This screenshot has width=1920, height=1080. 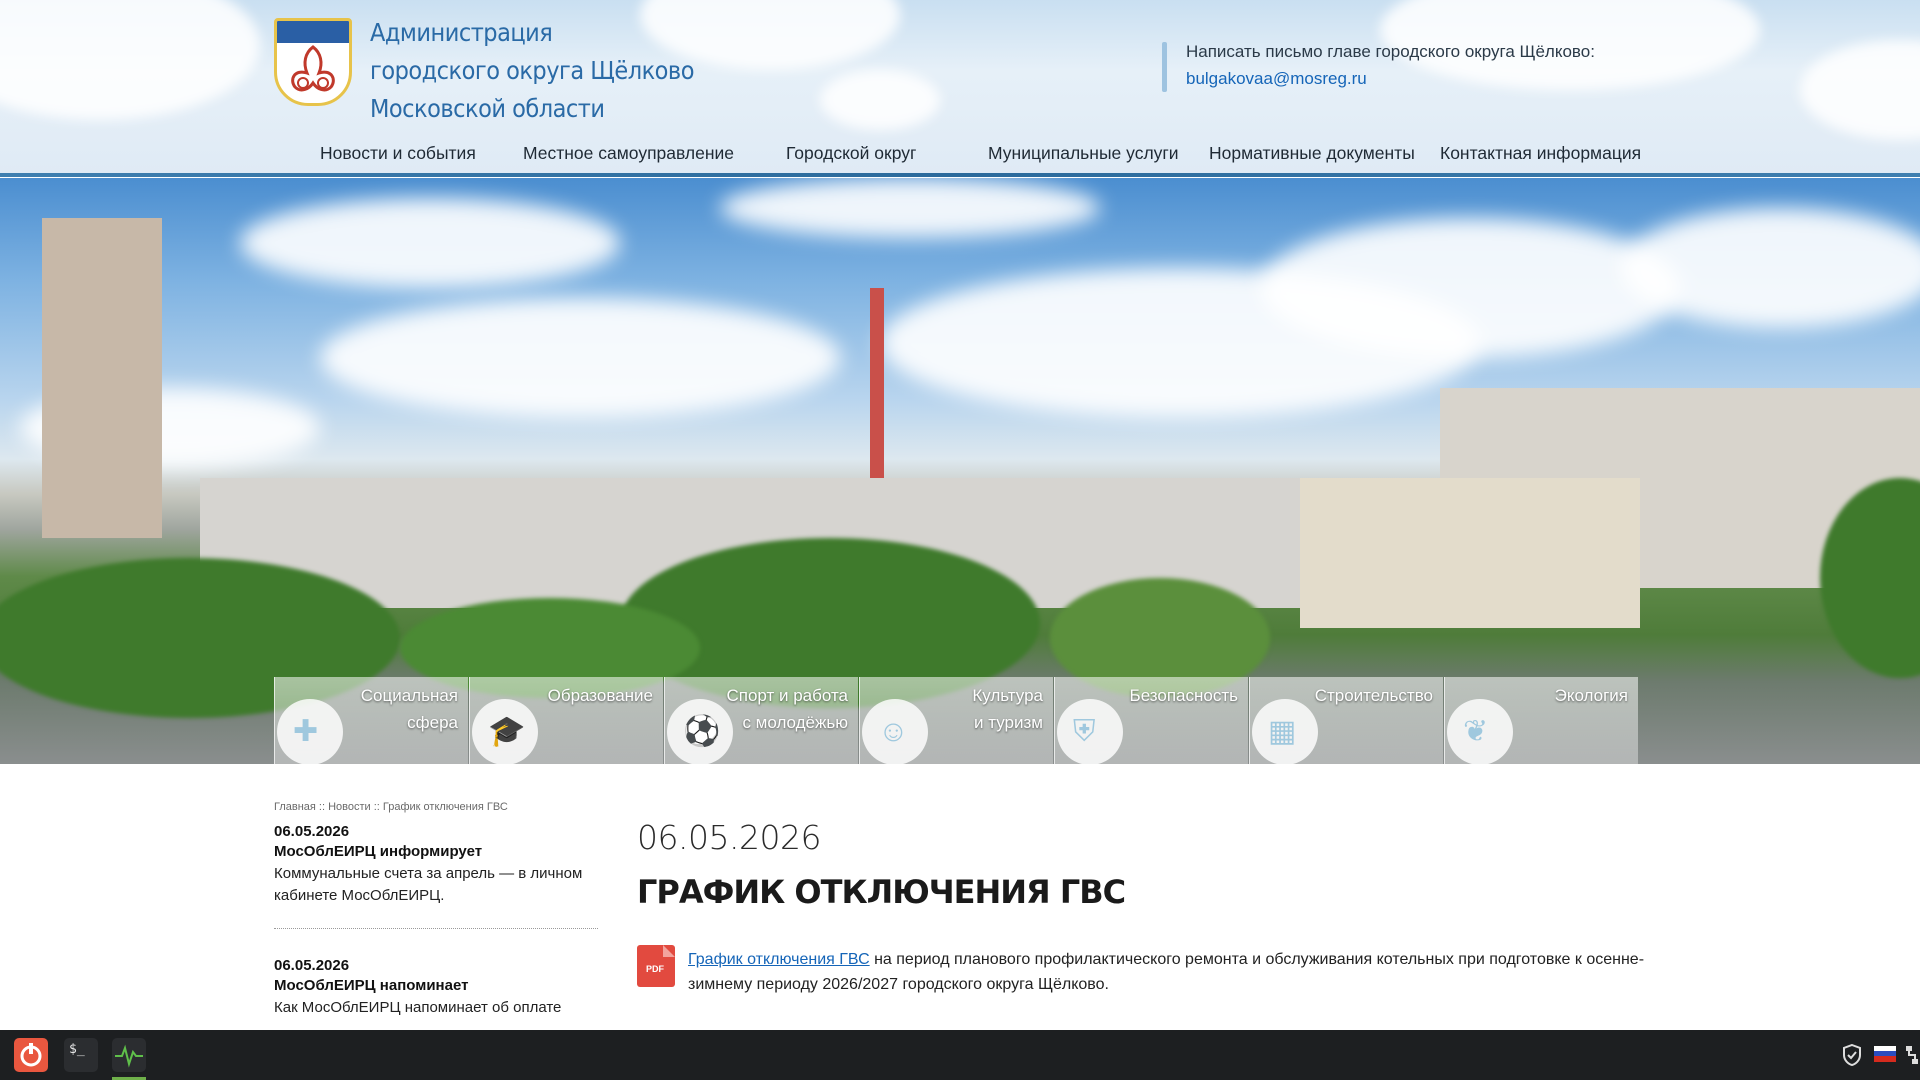 I want to click on category-construction: Строительство ▦, so click(x=1346, y=720).